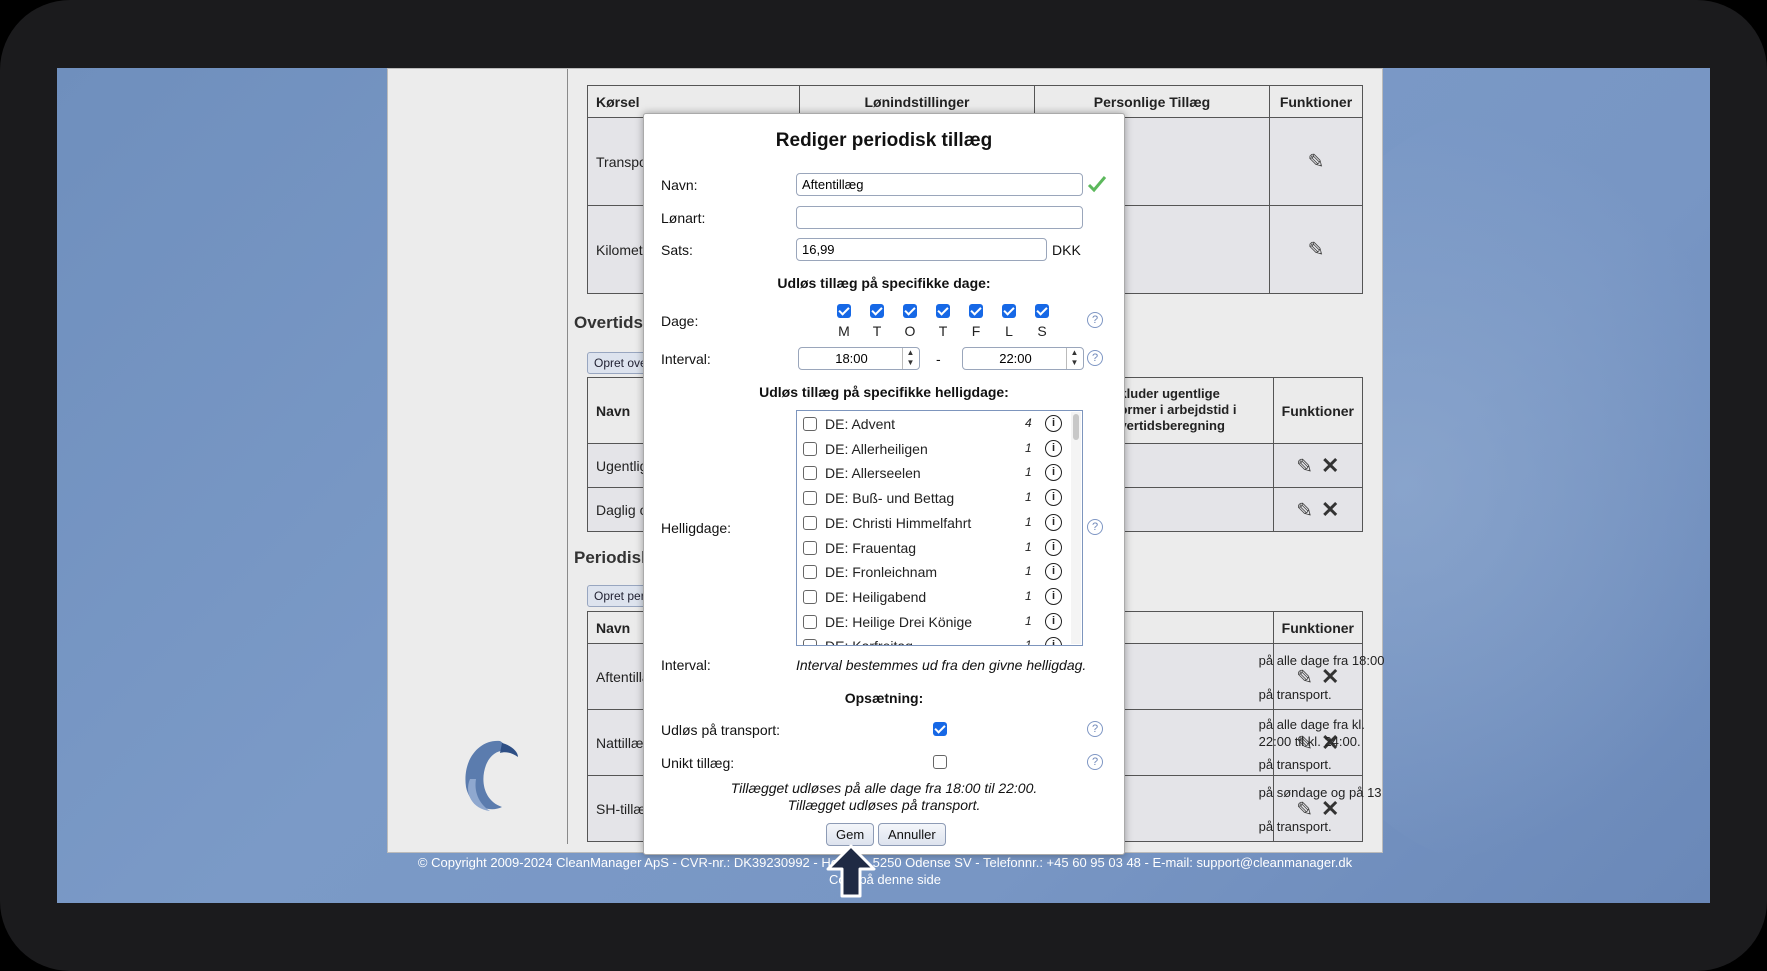 The width and height of the screenshot is (1767, 971). Describe the element at coordinates (1028, 423) in the screenshot. I see `holiday-count: 4` at that location.